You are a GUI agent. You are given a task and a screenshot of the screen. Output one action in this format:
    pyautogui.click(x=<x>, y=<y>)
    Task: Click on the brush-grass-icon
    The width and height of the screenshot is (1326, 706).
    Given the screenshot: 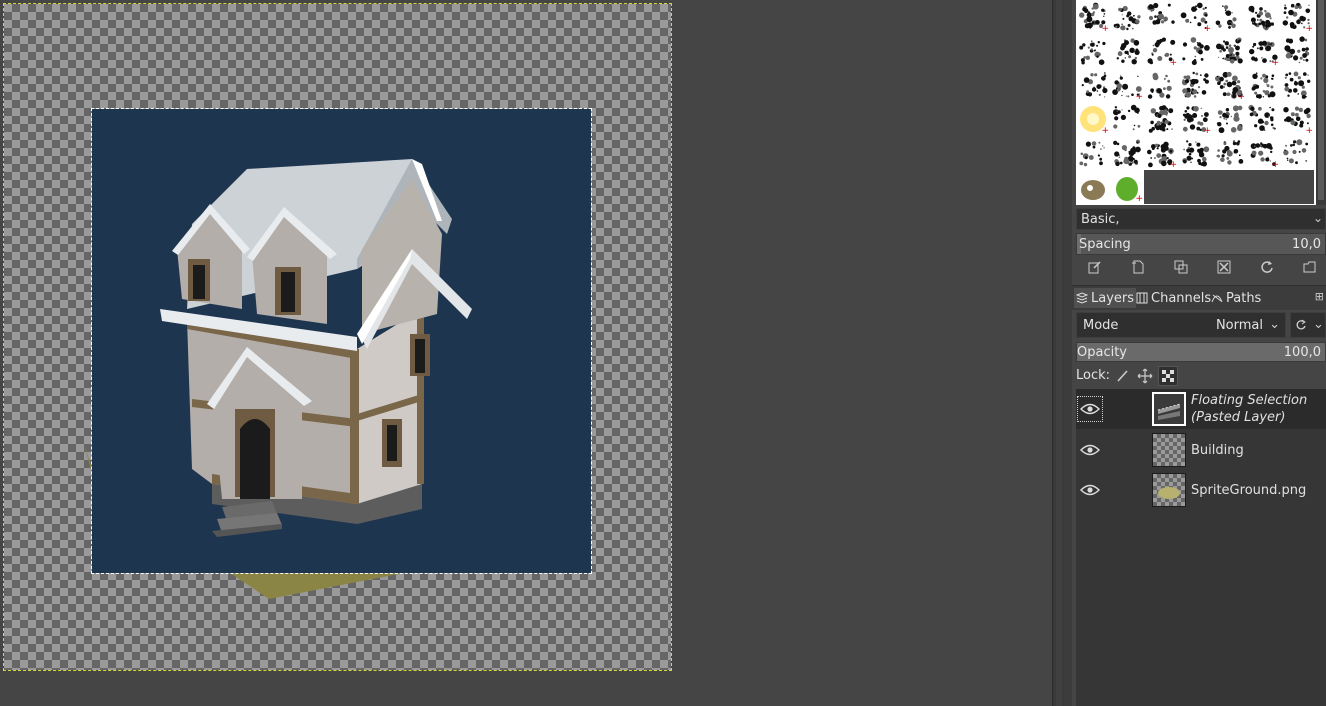 What is the action you would take?
    pyautogui.click(x=1263, y=119)
    